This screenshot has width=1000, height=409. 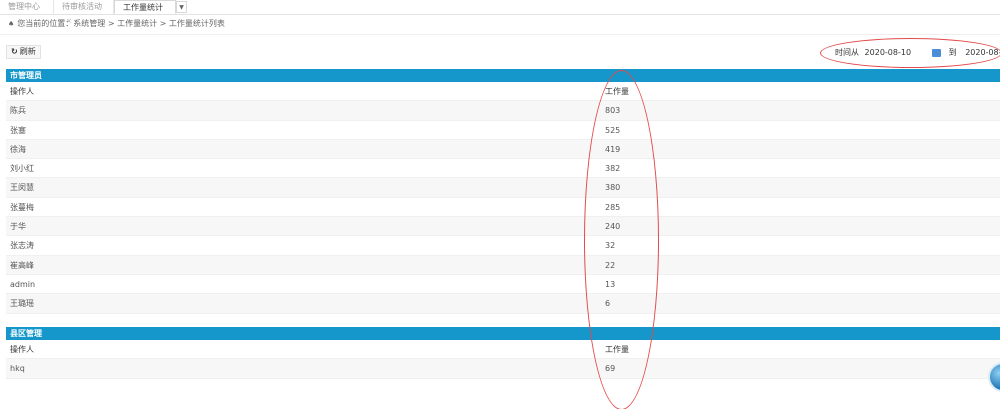 What do you see at coordinates (27, 51) in the screenshot?
I see `refresh-label: 刷新` at bounding box center [27, 51].